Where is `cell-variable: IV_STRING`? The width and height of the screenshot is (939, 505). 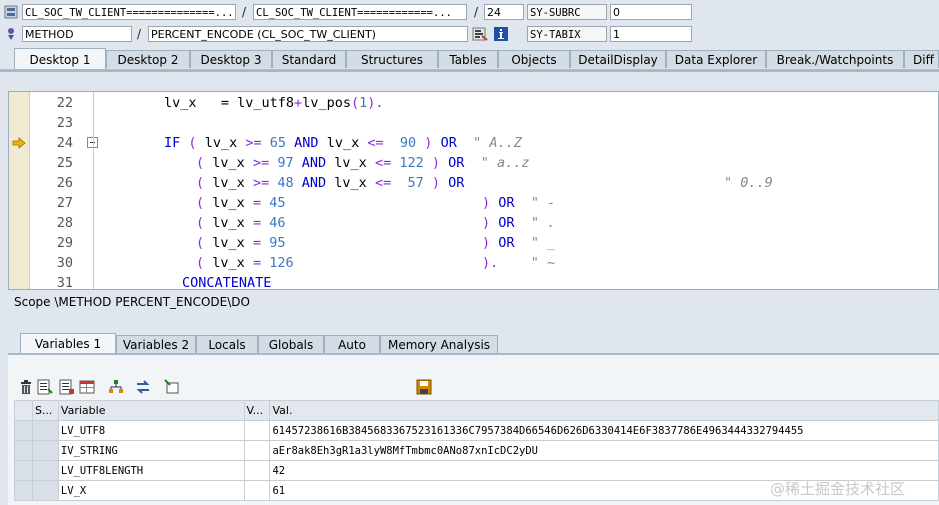
cell-variable: IV_STRING is located at coordinates (151, 450).